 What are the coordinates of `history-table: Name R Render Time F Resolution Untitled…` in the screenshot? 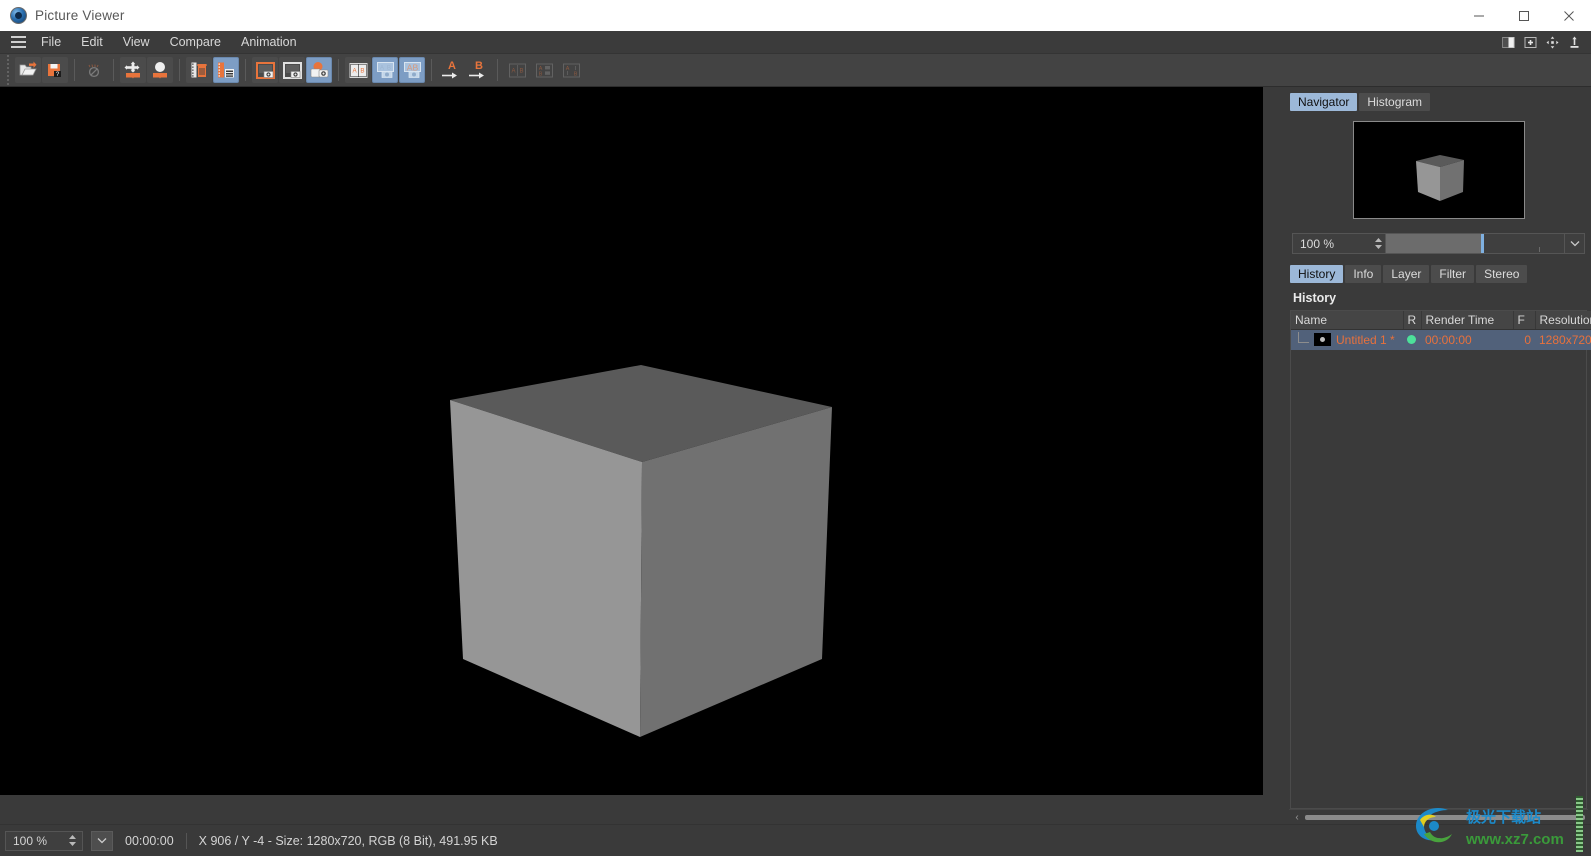 It's located at (1441, 330).